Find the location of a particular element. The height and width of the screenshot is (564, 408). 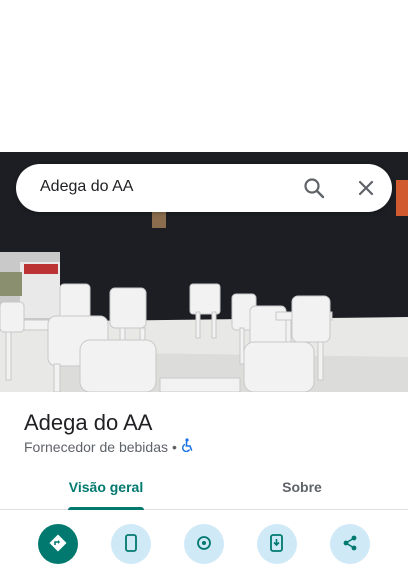

wheelchair-icon is located at coordinates (187, 446).